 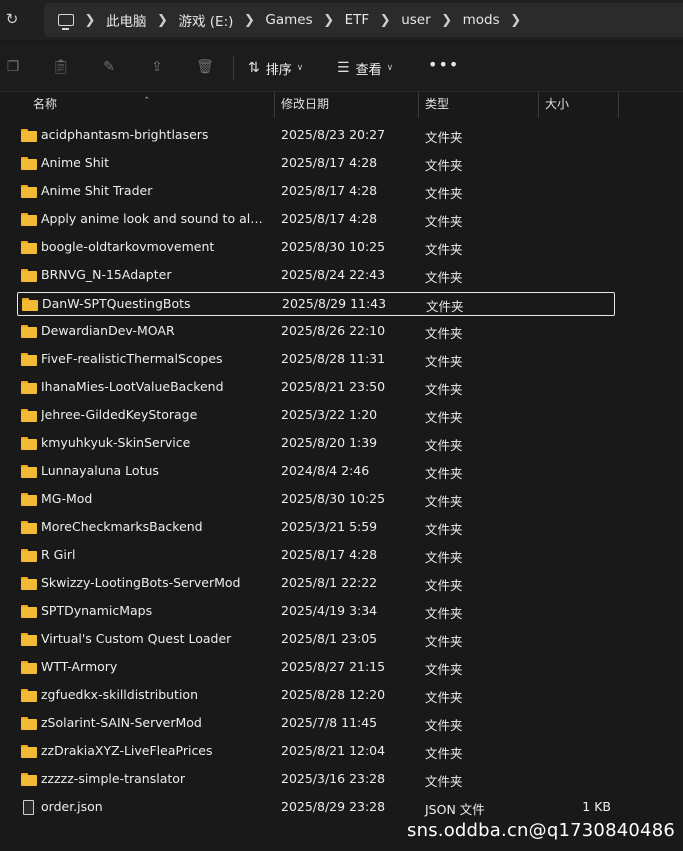 I want to click on toolbar-divider, so click(x=233, y=68).